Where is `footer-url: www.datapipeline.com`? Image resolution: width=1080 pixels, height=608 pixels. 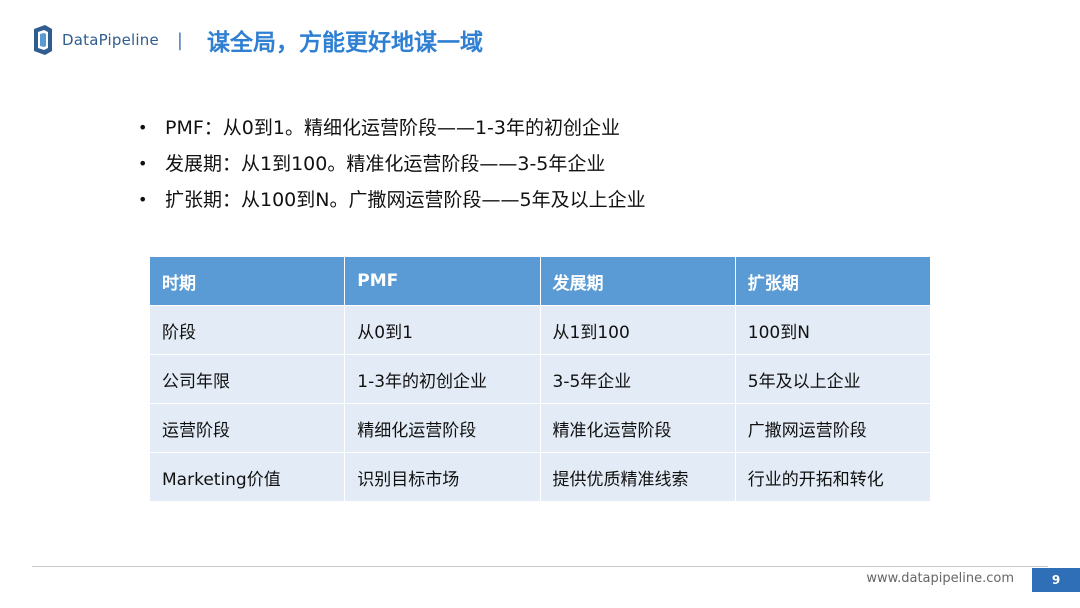
footer-url: www.datapipeline.com is located at coordinates (940, 578).